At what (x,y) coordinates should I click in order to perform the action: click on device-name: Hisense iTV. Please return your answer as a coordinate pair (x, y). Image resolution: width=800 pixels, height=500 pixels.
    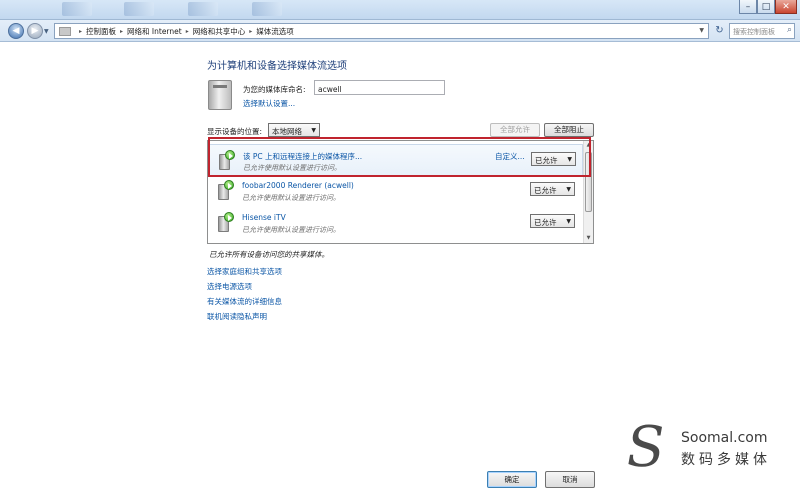
    Looking at the image, I should click on (264, 217).